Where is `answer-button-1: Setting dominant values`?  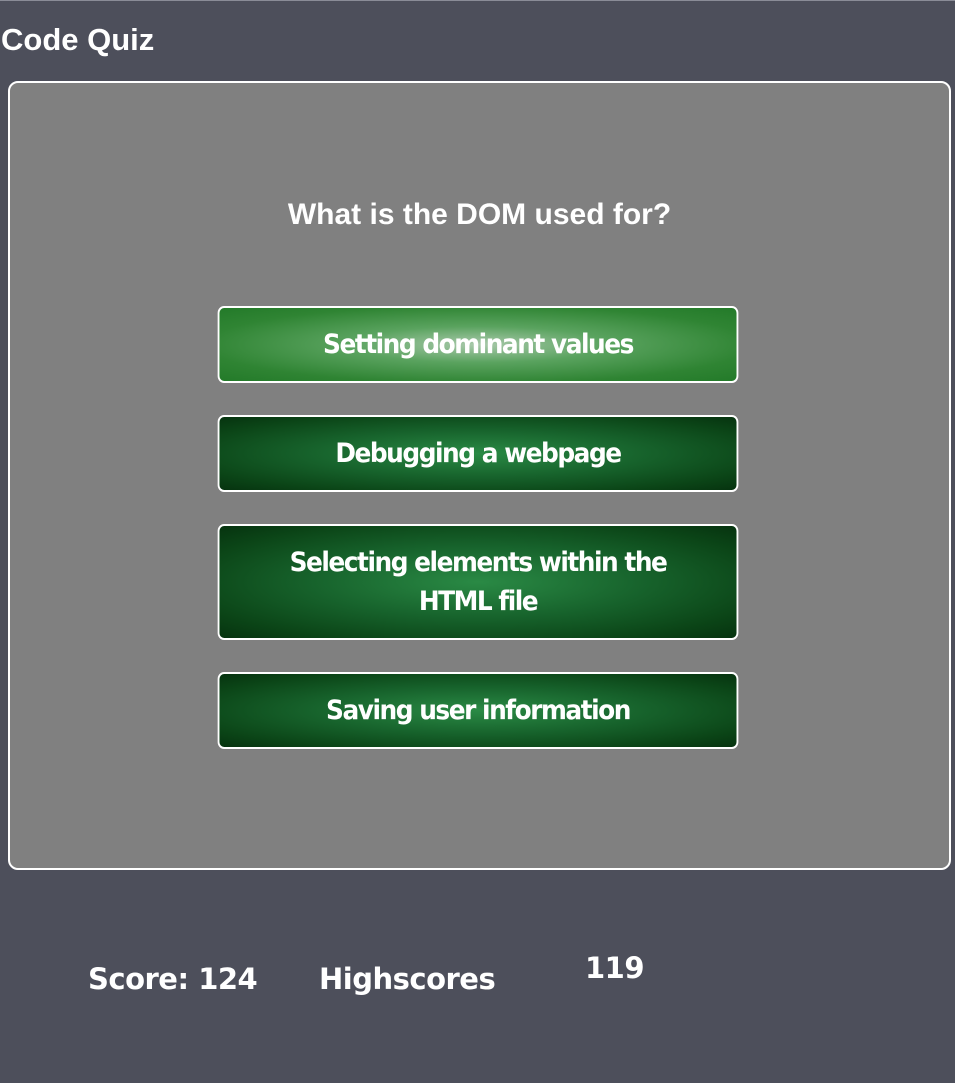 answer-button-1: Setting dominant values is located at coordinates (478, 344).